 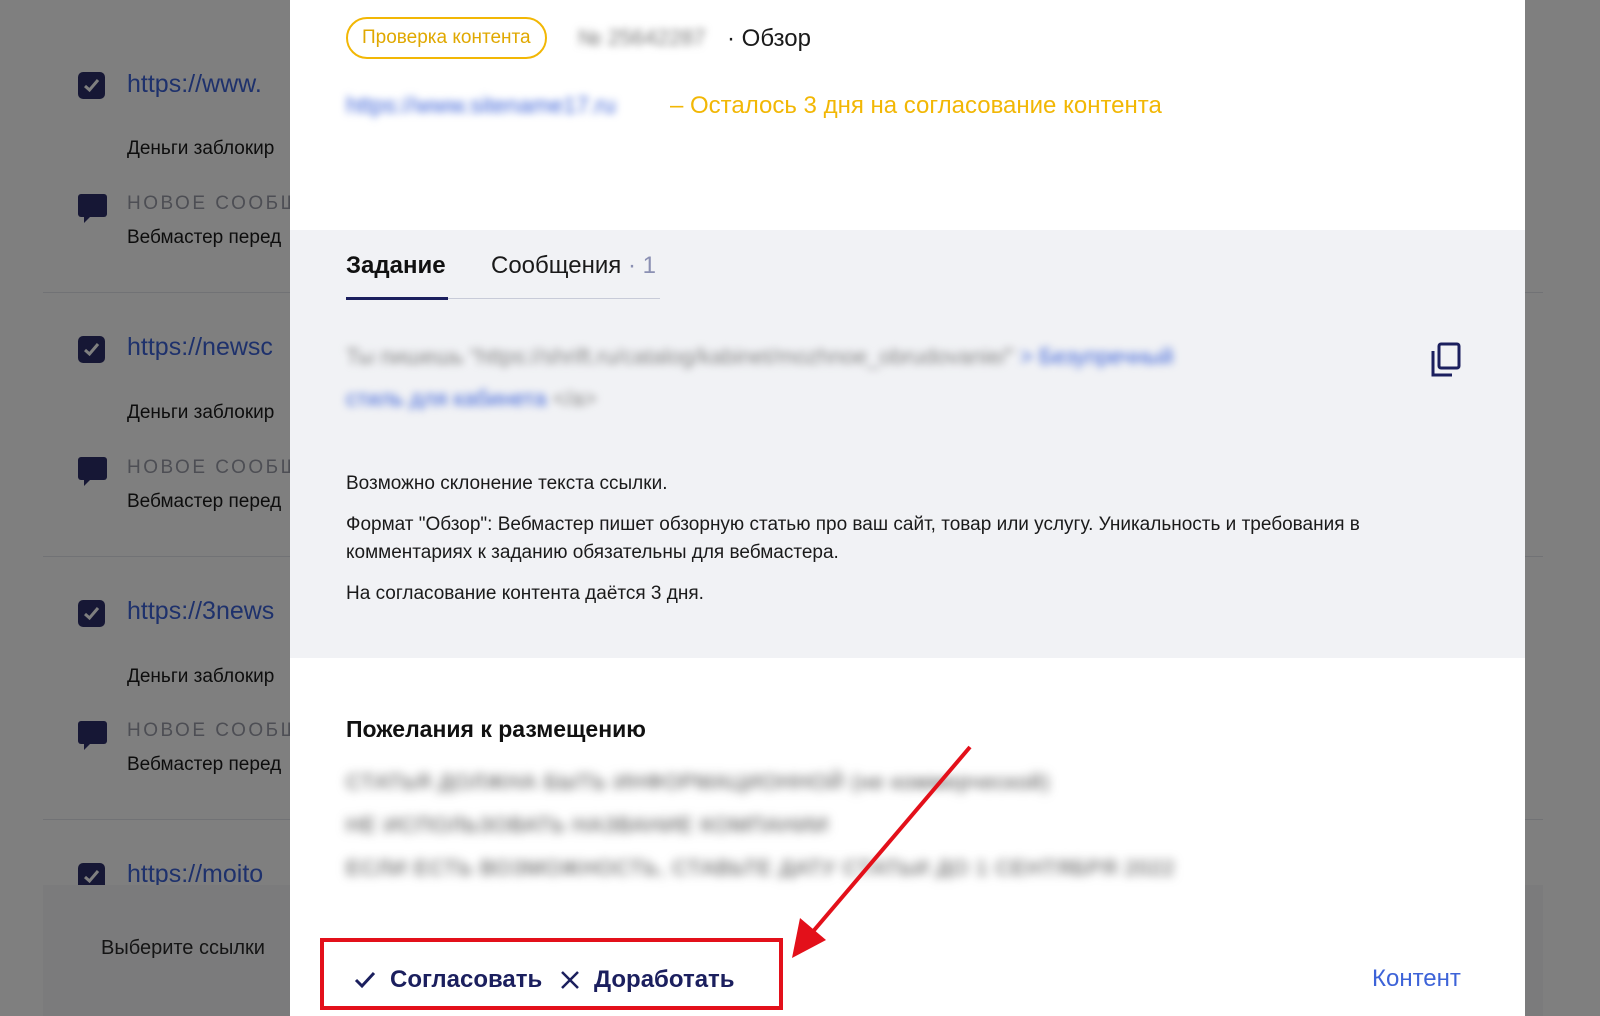 I want to click on annotation-arrow, so click(x=882, y=851).